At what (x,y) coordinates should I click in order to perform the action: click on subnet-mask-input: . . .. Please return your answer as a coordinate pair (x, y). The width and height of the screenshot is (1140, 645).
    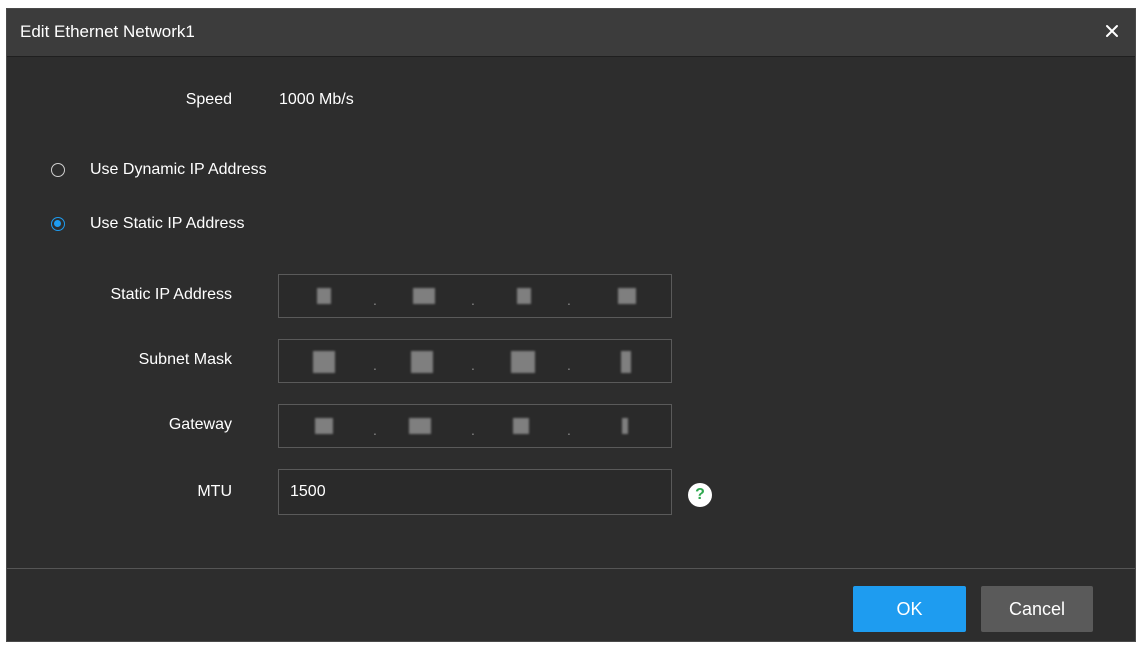
    Looking at the image, I should click on (475, 361).